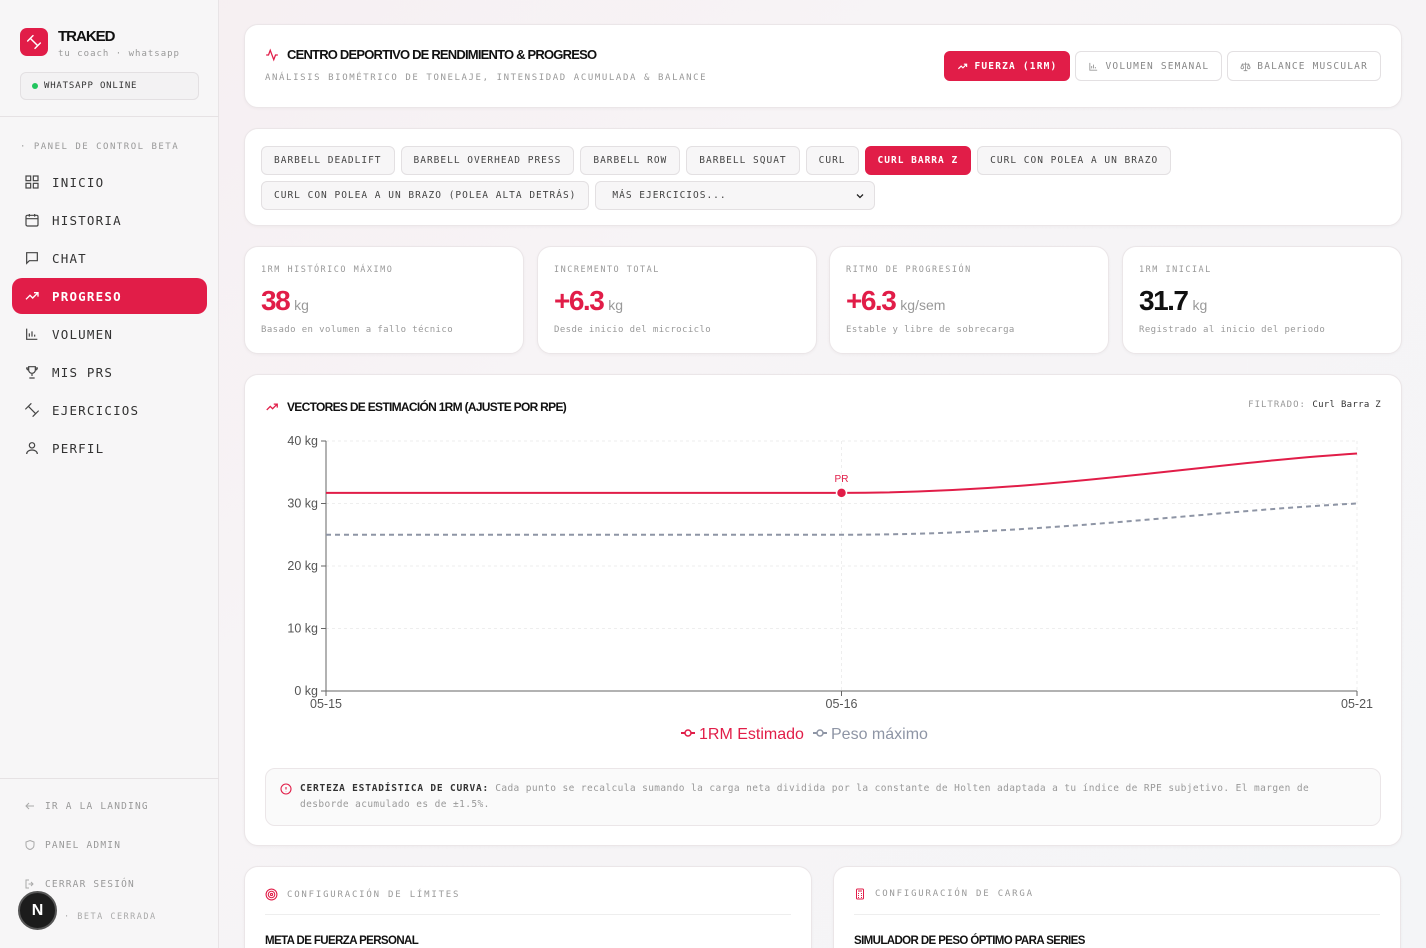  What do you see at coordinates (328, 160) in the screenshot?
I see `exercise-chip: BARBELL DEADLIFT` at bounding box center [328, 160].